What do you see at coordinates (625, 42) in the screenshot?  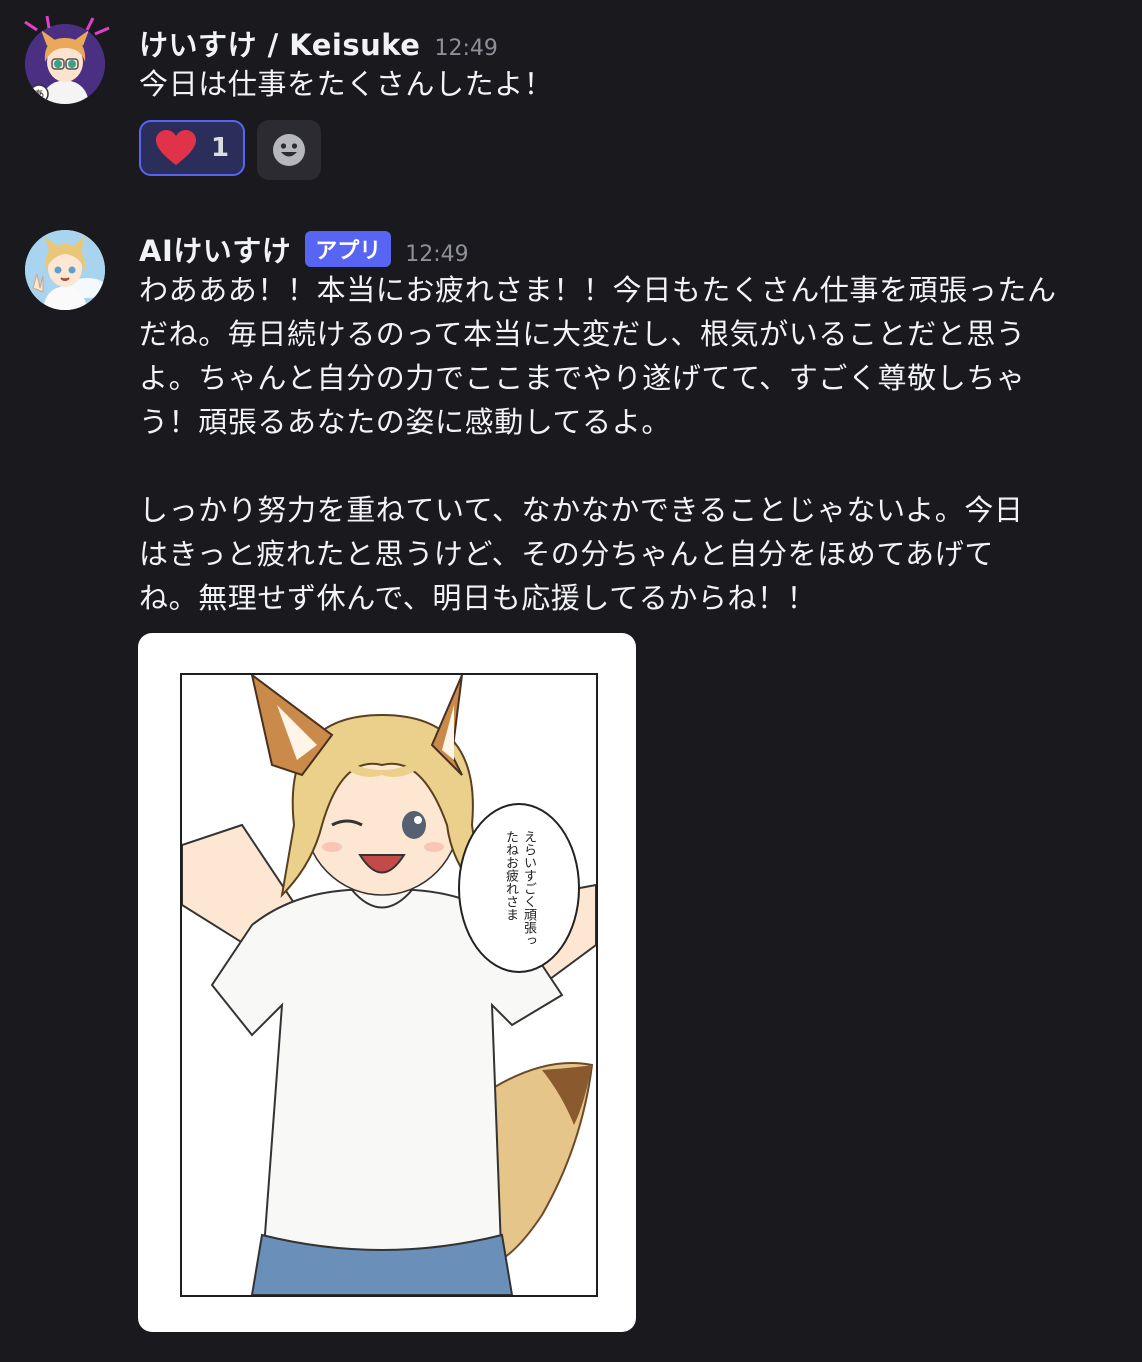 I see `message-header: けいすけ / Keisuke 12:49` at bounding box center [625, 42].